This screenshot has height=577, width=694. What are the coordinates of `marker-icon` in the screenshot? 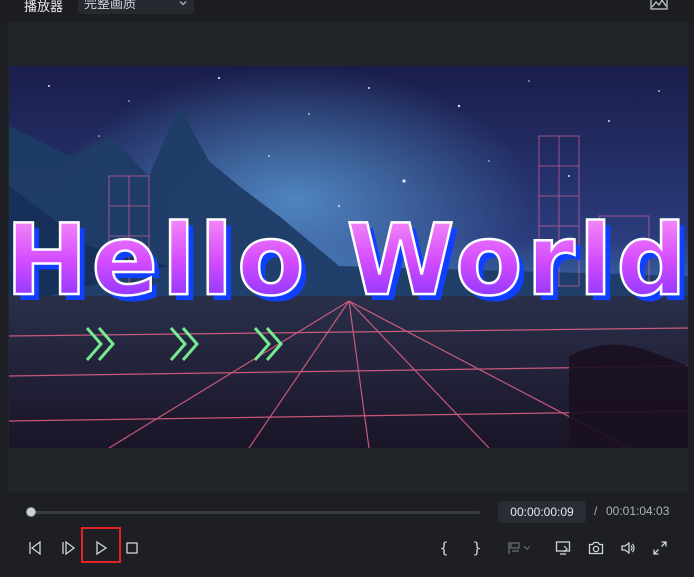 It's located at (514, 548).